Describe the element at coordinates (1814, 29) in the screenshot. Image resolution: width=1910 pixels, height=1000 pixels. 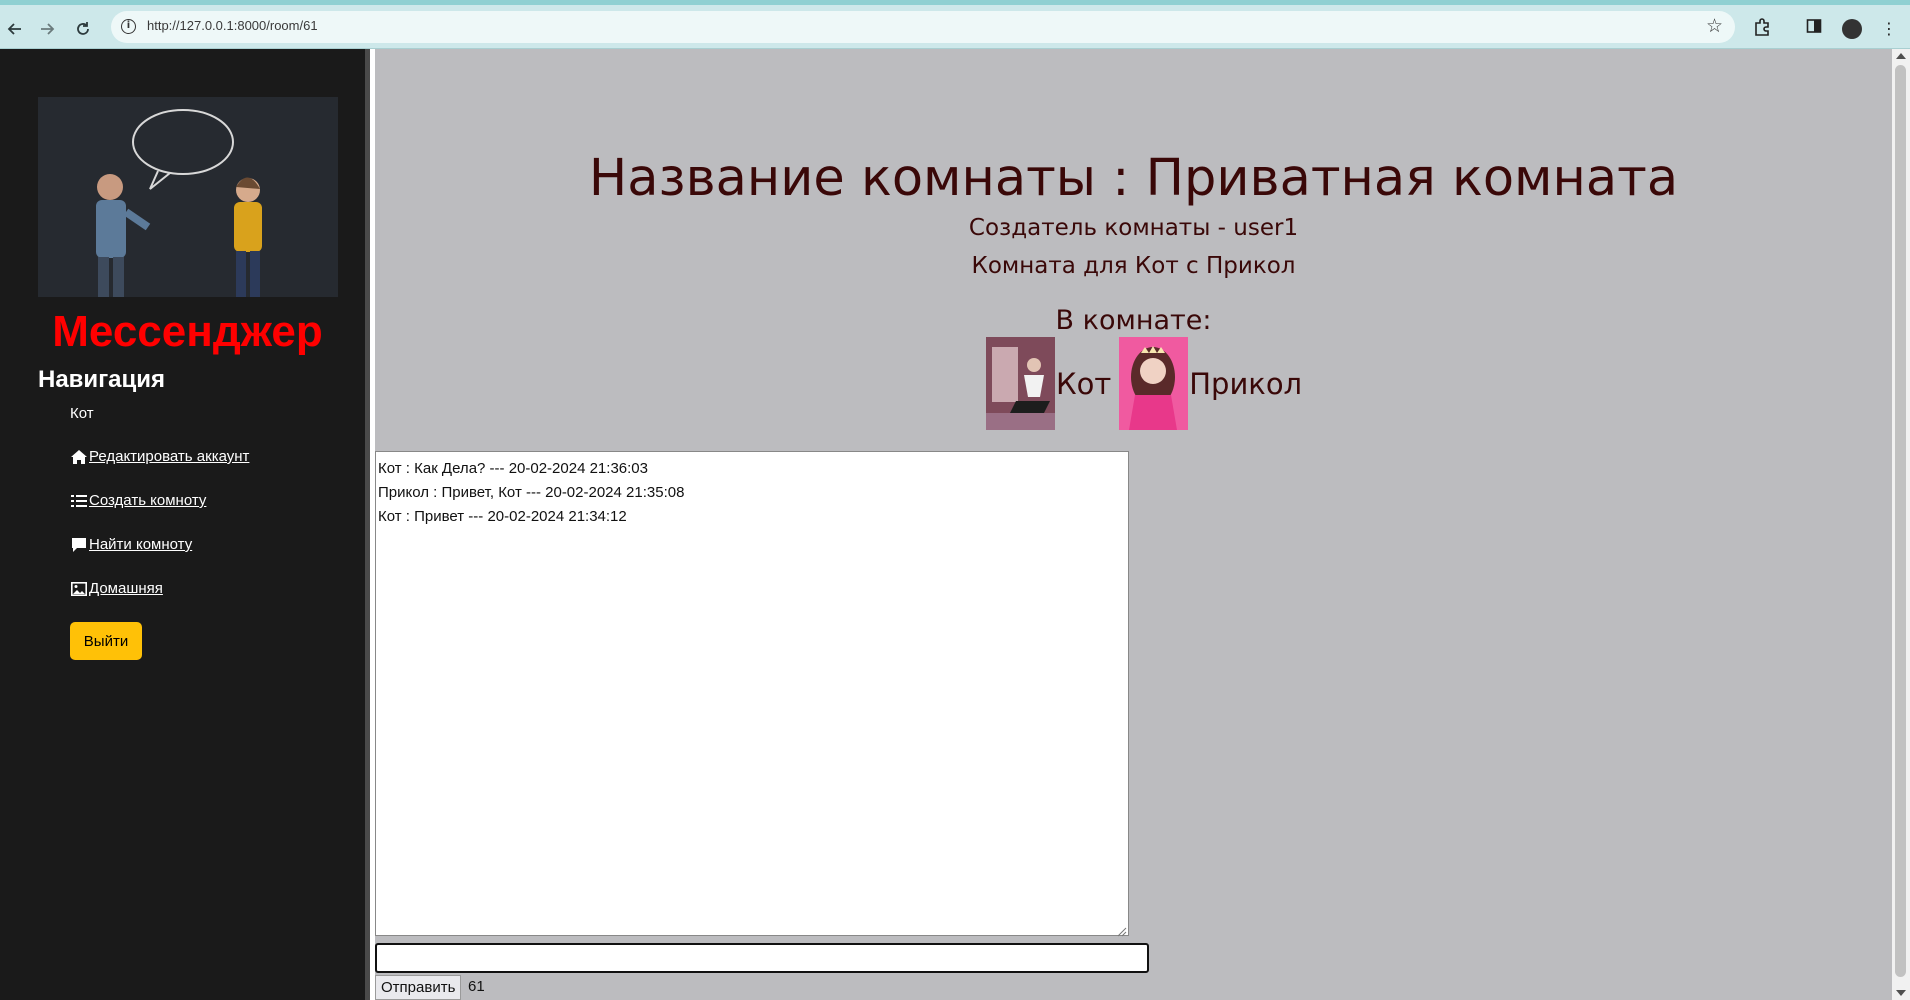
I see `side-panel-icon` at that location.